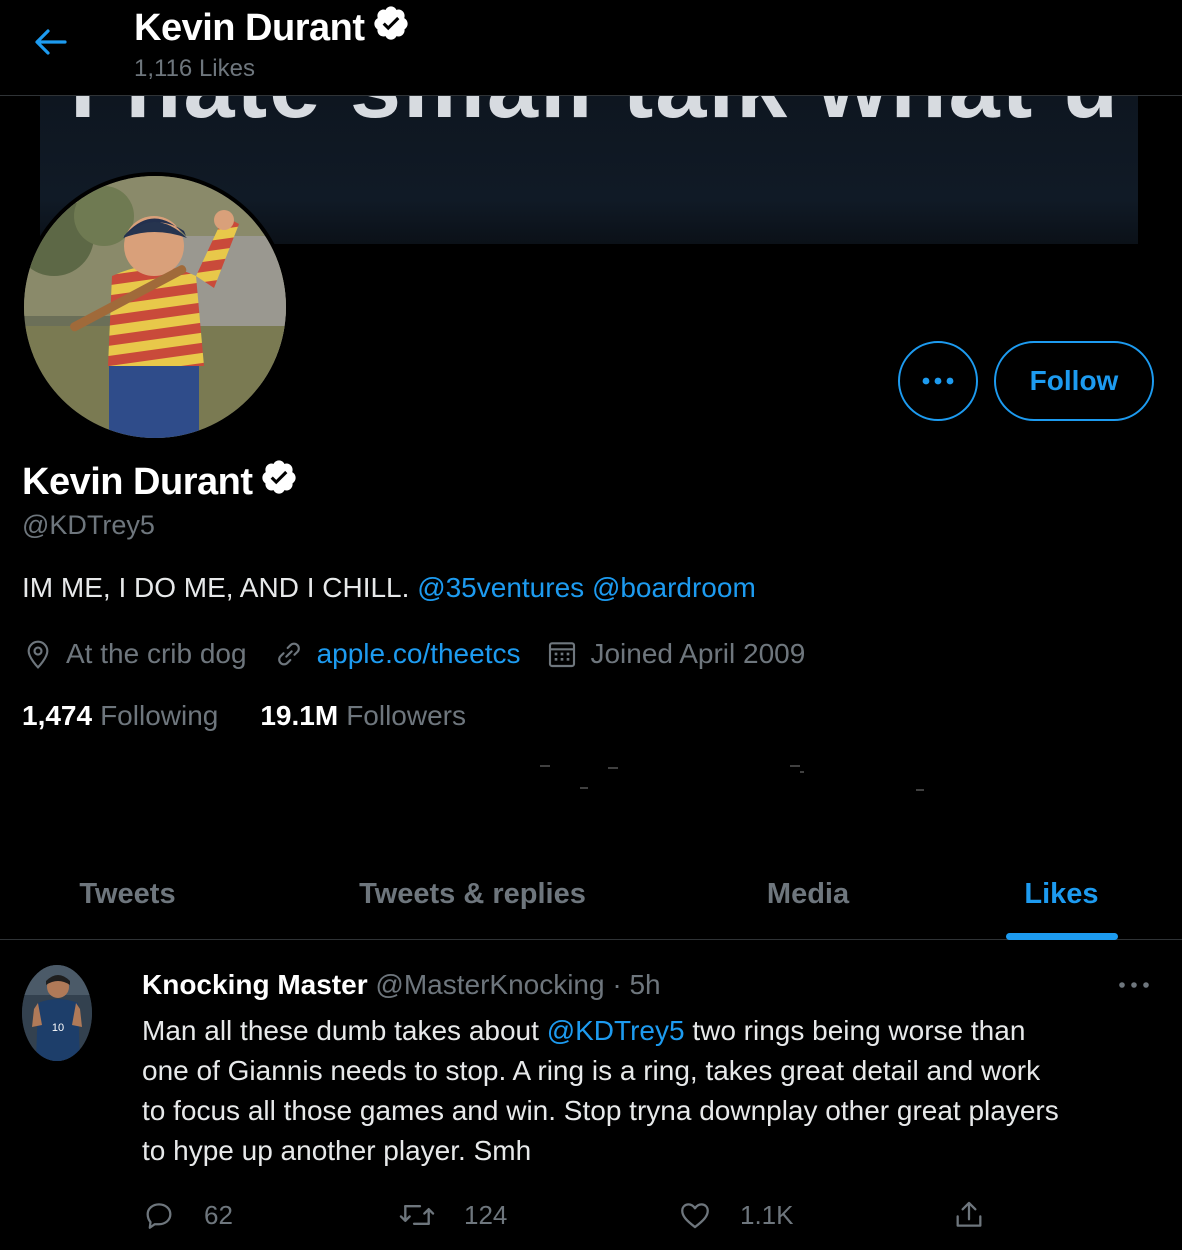 Image resolution: width=1182 pixels, height=1250 pixels. Describe the element at coordinates (1061, 936) in the screenshot. I see `active-tab-indicator` at that location.